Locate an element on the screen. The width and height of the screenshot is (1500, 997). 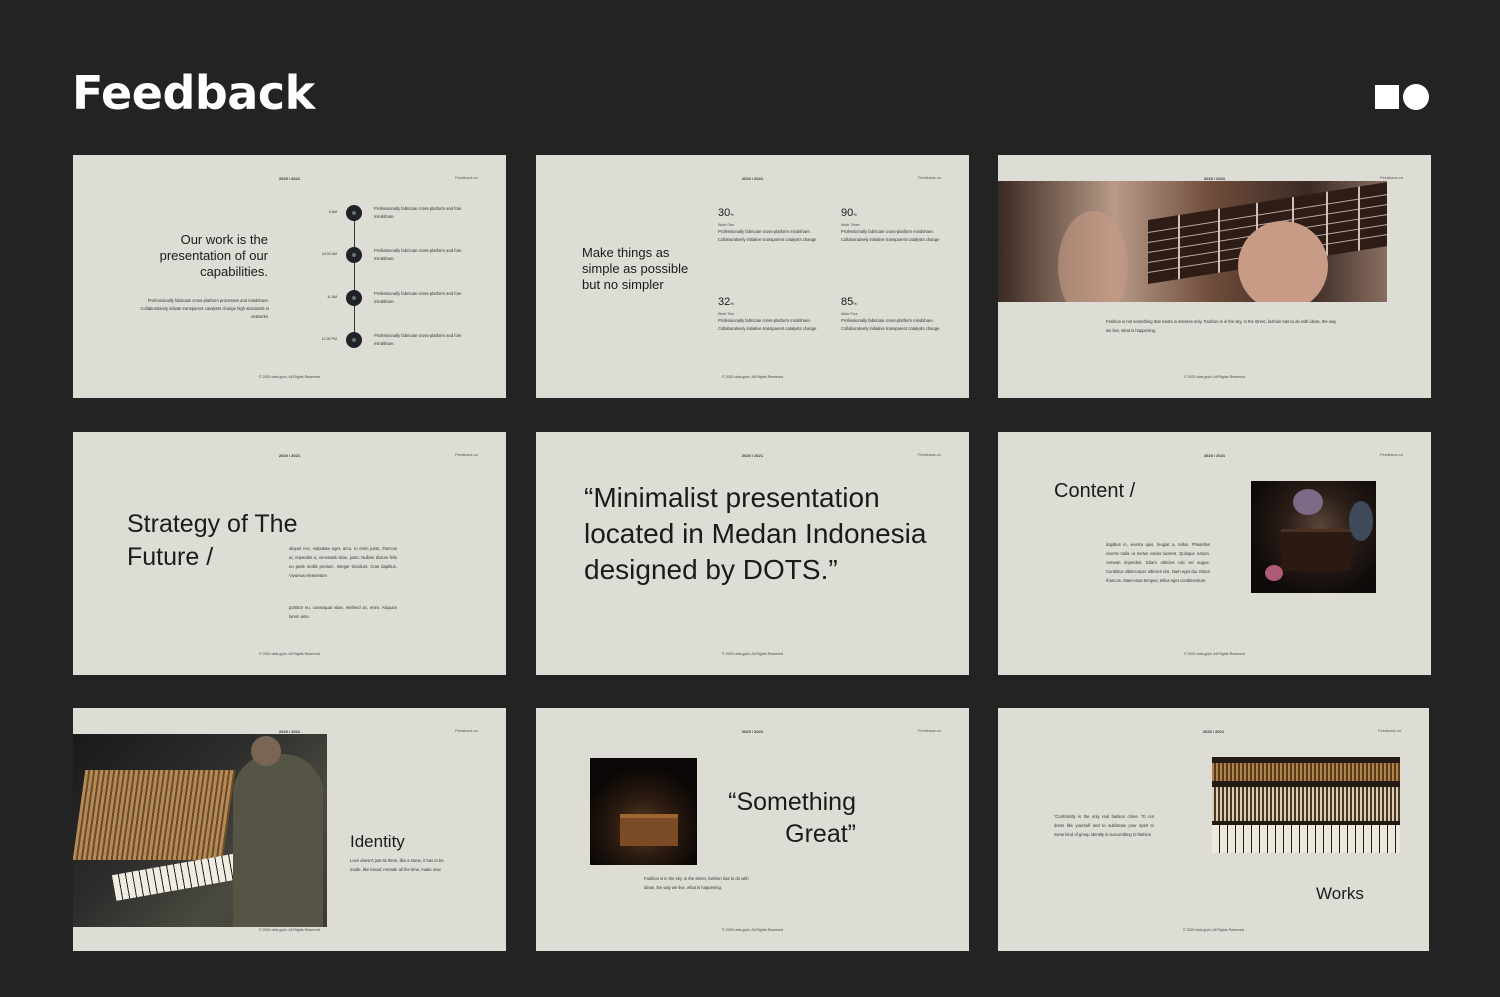
timeline-time: 9 AM is located at coordinates (332, 212).